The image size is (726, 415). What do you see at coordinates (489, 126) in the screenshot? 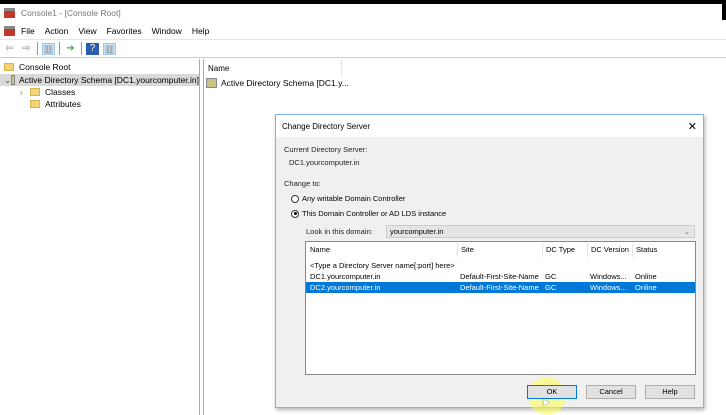
I see `dialog-title-bar: Change Directory Server ✕` at bounding box center [489, 126].